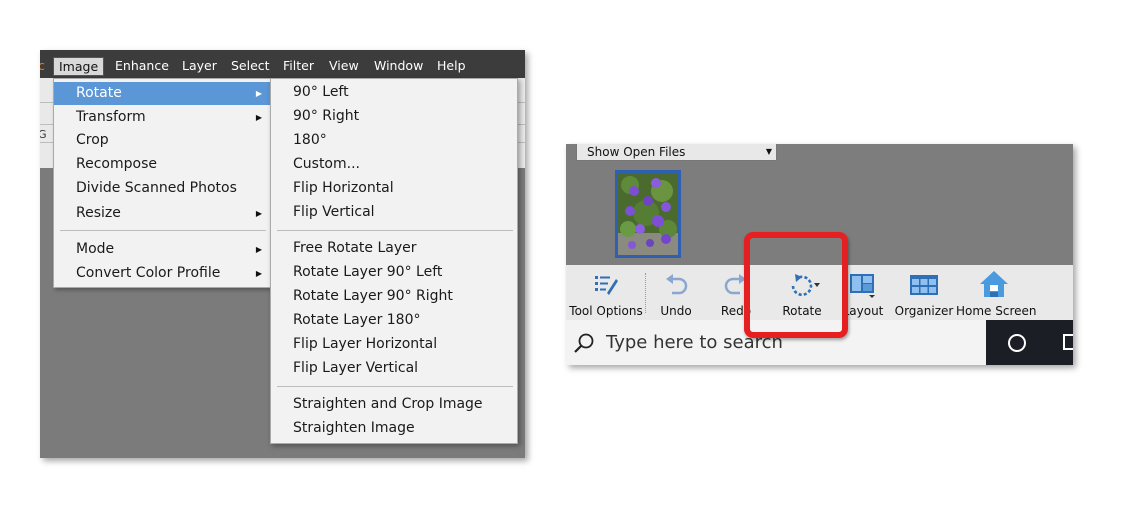 This screenshot has width=1132, height=507. I want to click on cortana-icon, so click(1017, 343).